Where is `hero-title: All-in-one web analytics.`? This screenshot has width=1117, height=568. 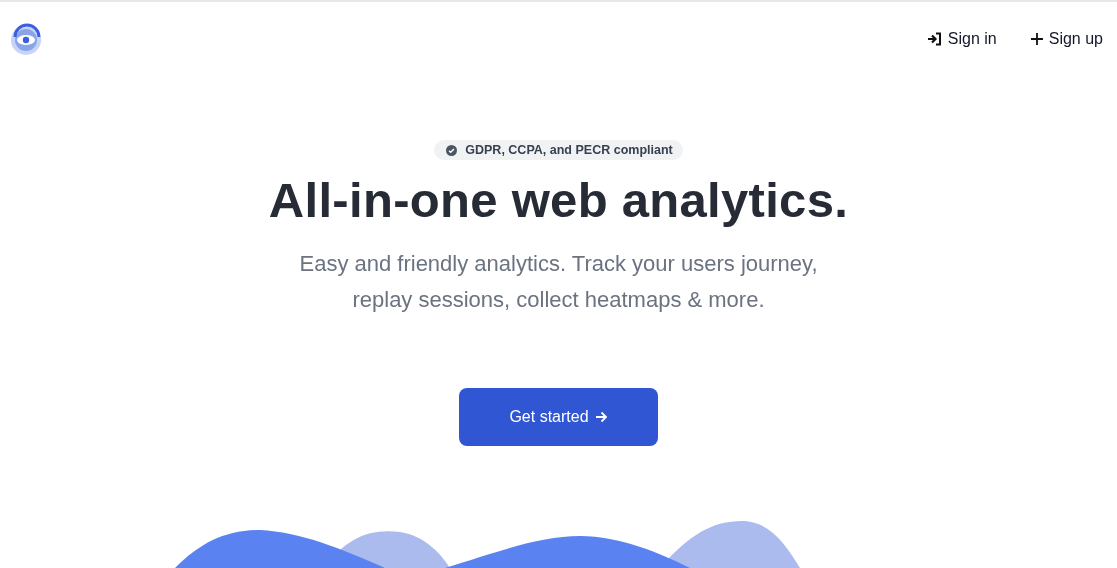 hero-title: All-in-one web analytics. is located at coordinates (558, 200).